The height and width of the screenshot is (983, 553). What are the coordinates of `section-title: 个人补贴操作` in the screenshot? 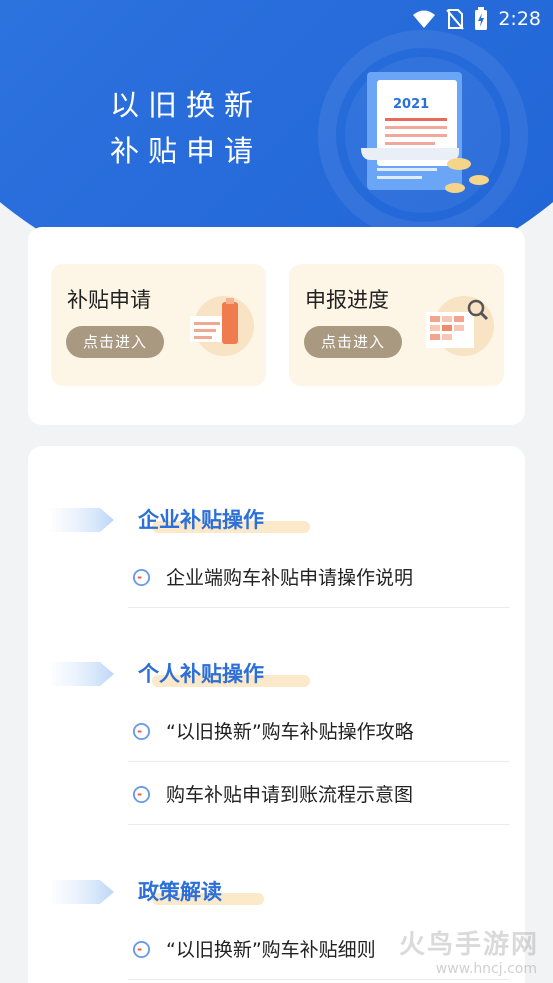 It's located at (201, 674).